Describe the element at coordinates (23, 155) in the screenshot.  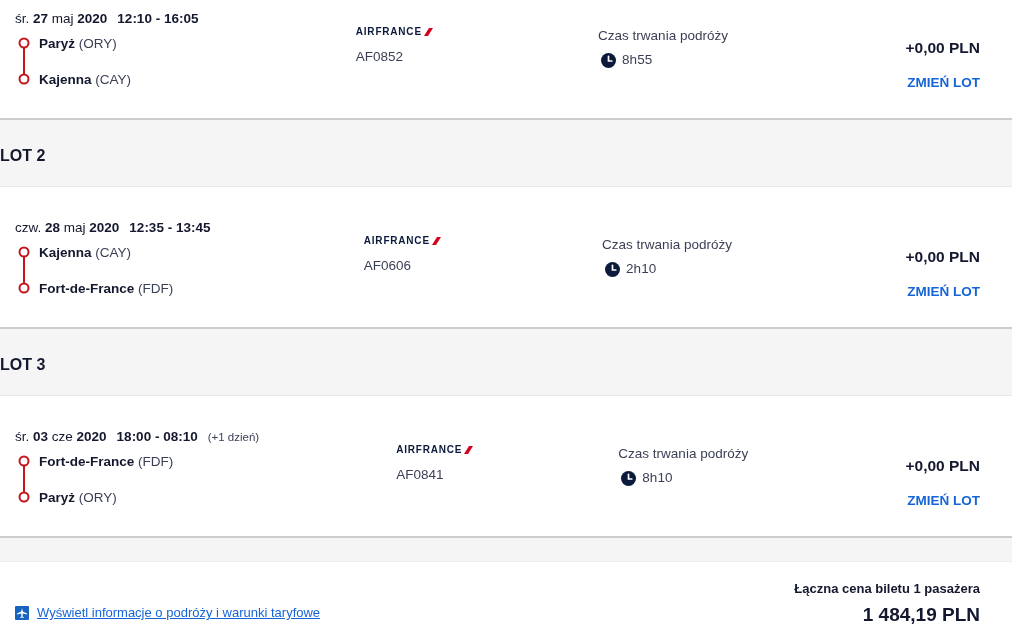
I see `flight-section-heading: LOT 2` at that location.